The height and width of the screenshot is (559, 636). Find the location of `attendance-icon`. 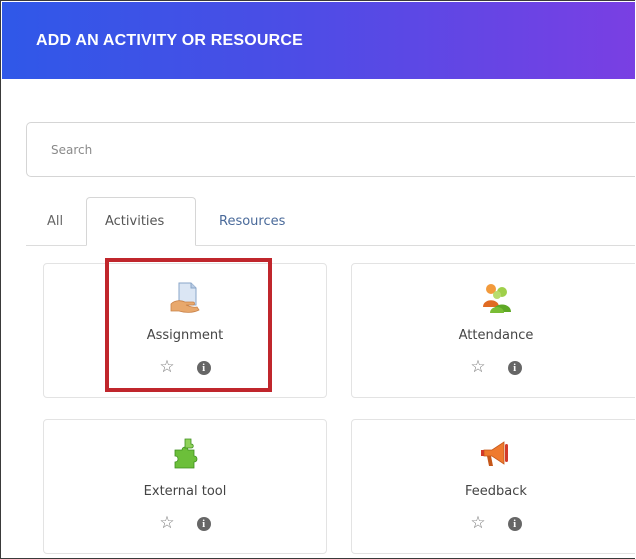

attendance-icon is located at coordinates (497, 298).